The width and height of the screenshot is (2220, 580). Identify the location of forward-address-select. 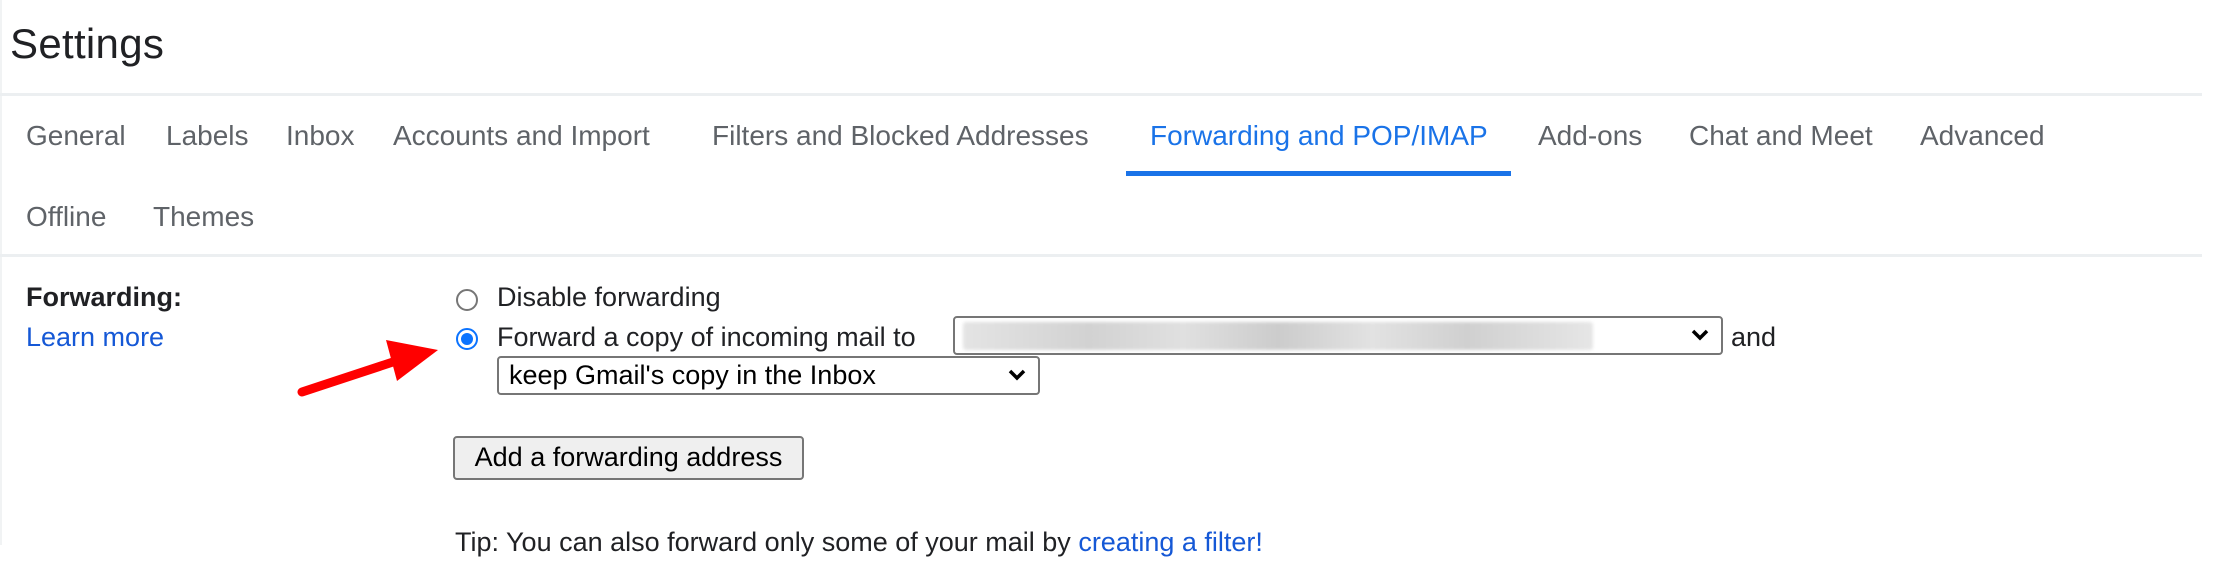
(1338, 335).